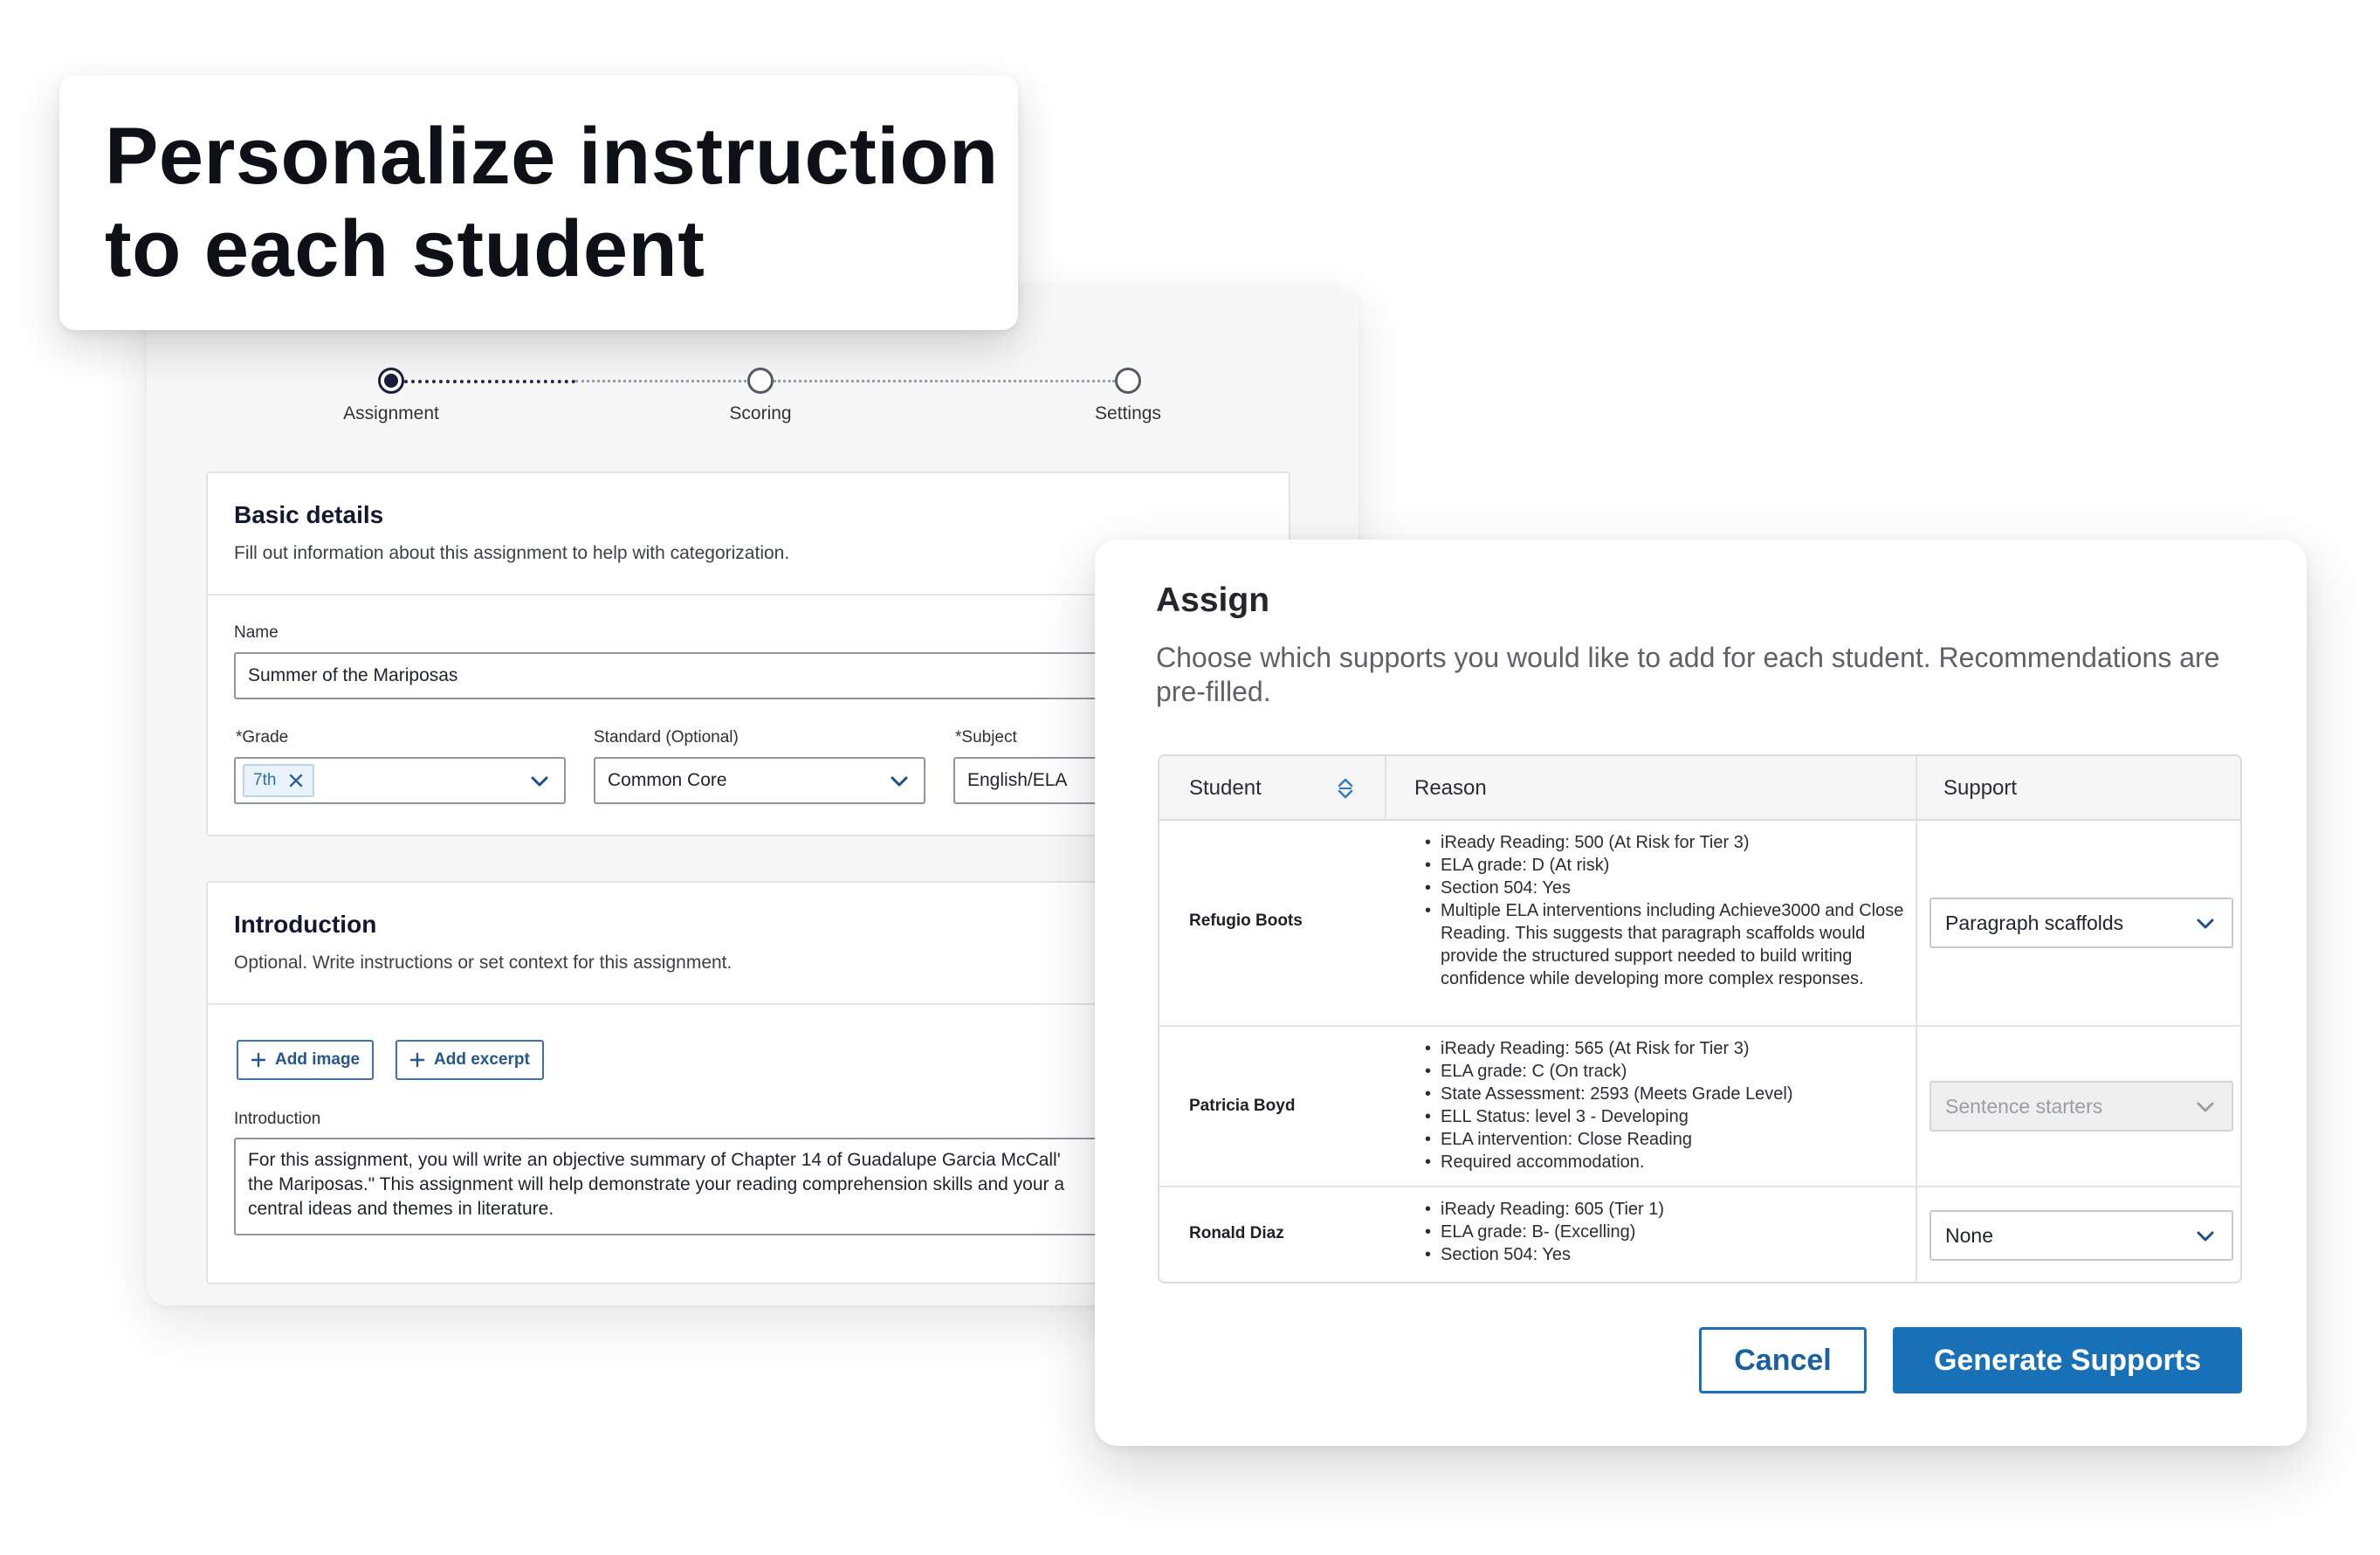 The height and width of the screenshot is (1555, 2380). What do you see at coordinates (760, 413) in the screenshot?
I see `step-label-scoring: Scoring` at bounding box center [760, 413].